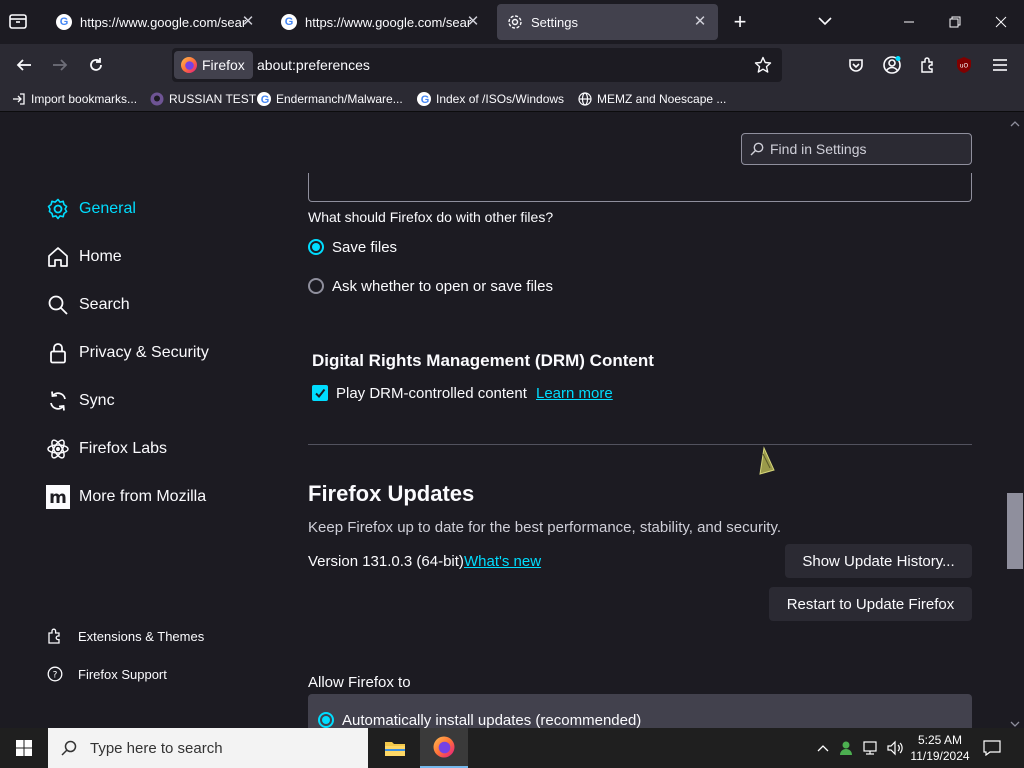 The width and height of the screenshot is (1024, 768). I want to click on extensions-themes-link: Extensions & Themes, so click(125, 636).